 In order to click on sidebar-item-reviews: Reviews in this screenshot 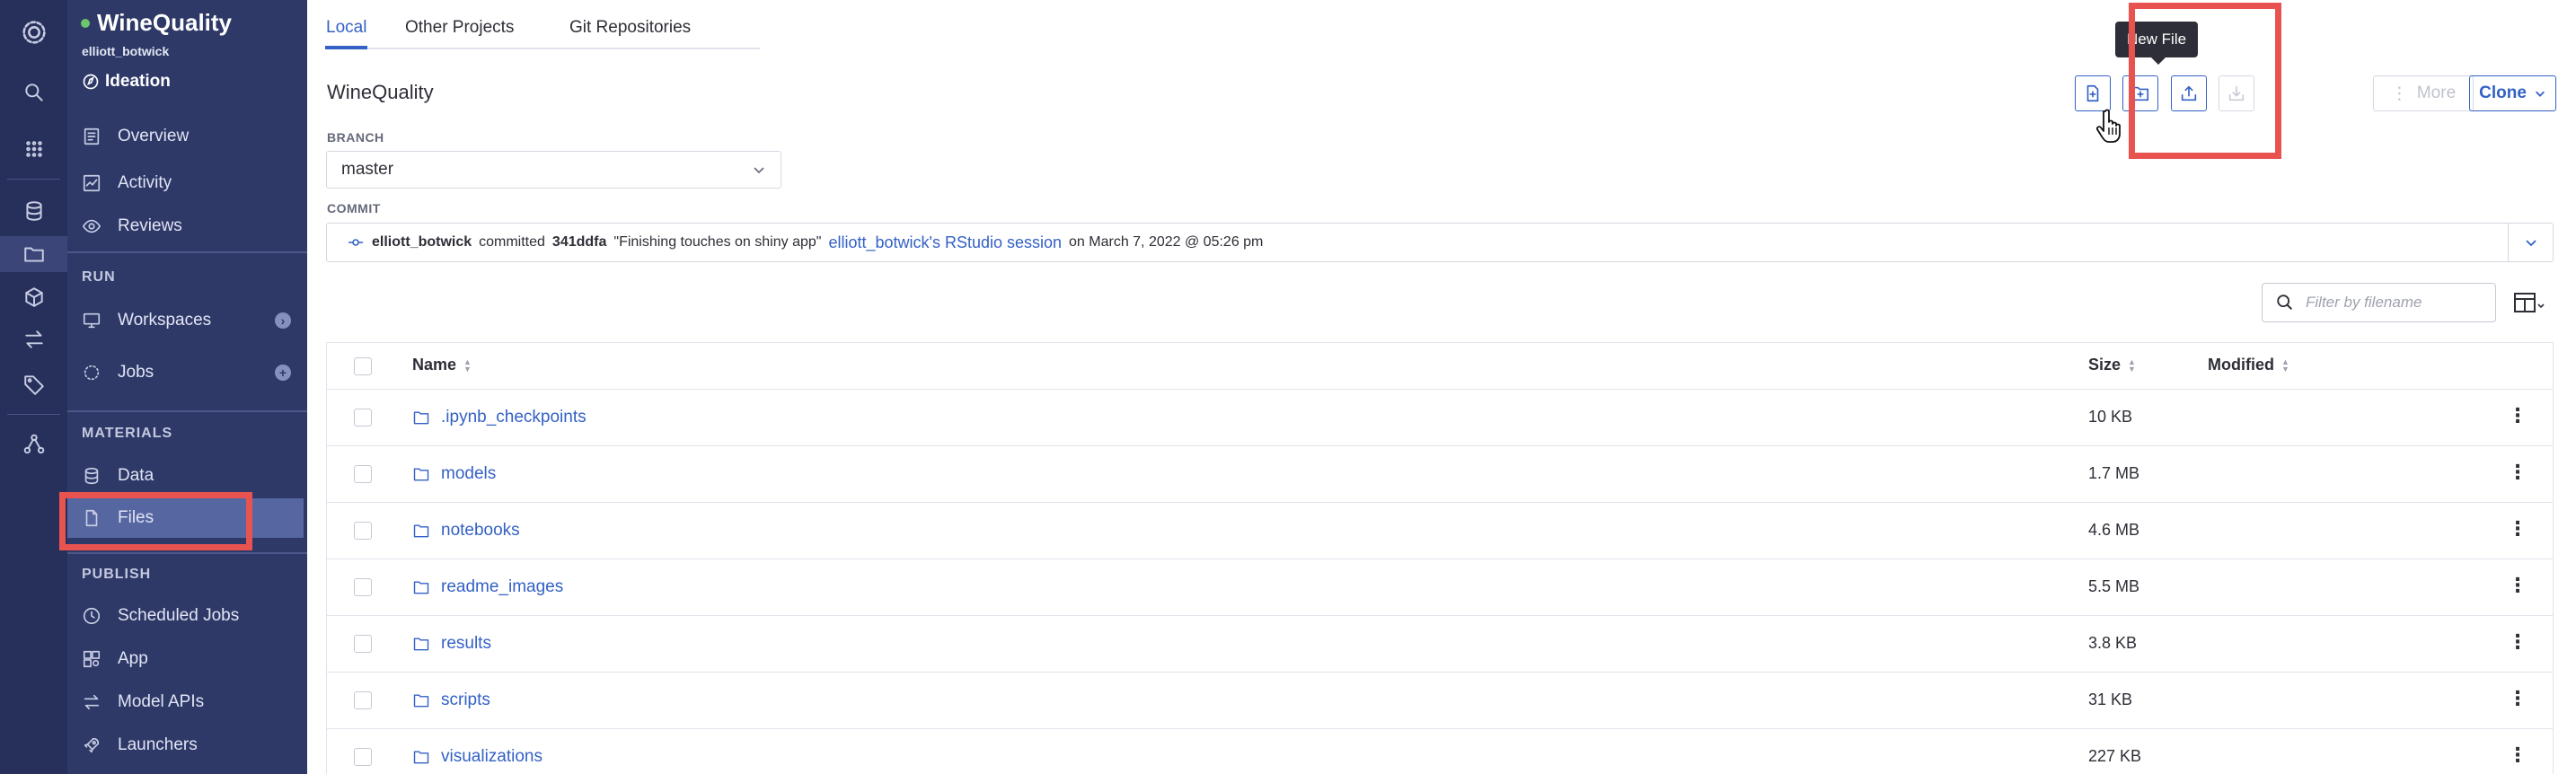, I will do `click(187, 226)`.